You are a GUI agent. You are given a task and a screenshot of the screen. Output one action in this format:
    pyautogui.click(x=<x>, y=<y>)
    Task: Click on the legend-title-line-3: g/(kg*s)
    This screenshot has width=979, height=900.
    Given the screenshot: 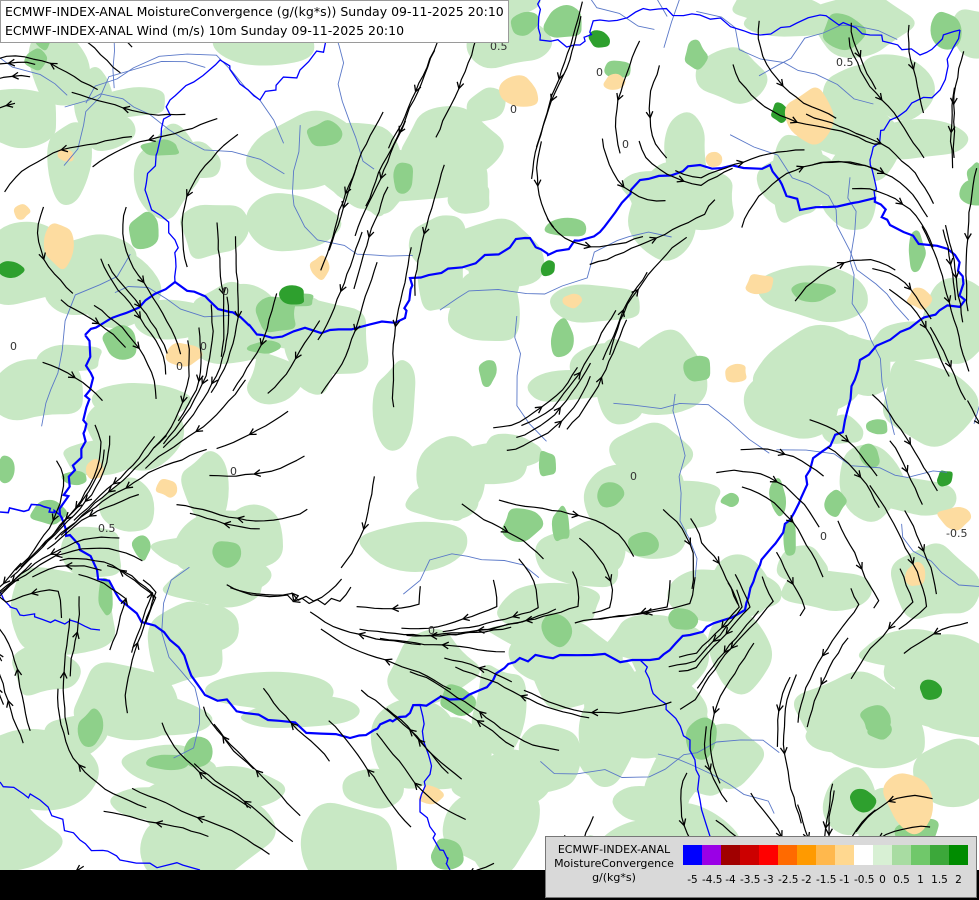 What is the action you would take?
    pyautogui.click(x=614, y=877)
    